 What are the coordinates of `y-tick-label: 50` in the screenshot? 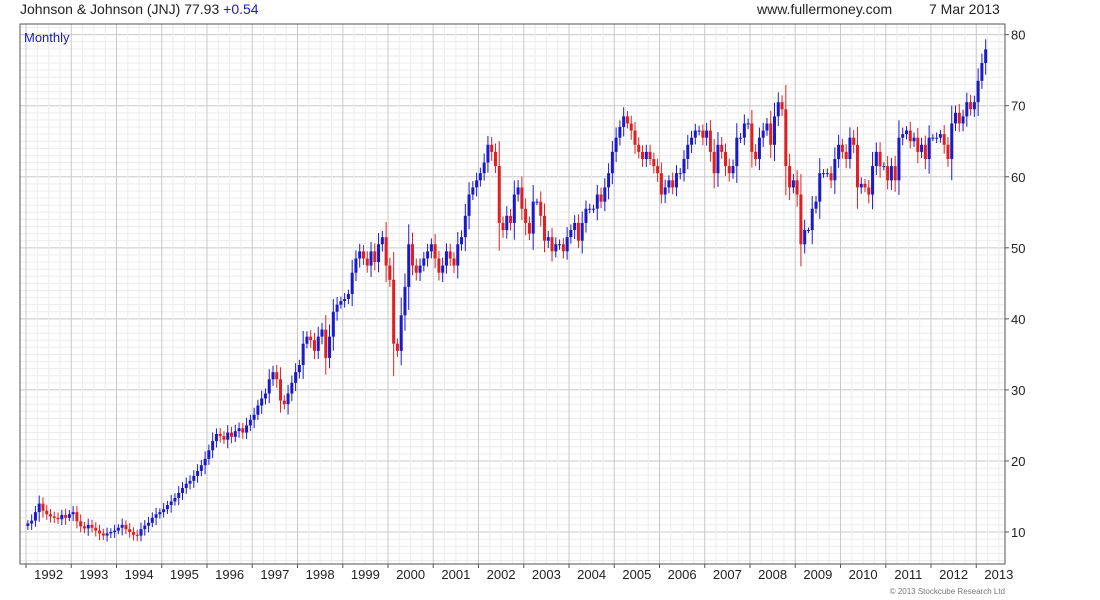 It's located at (1018, 248).